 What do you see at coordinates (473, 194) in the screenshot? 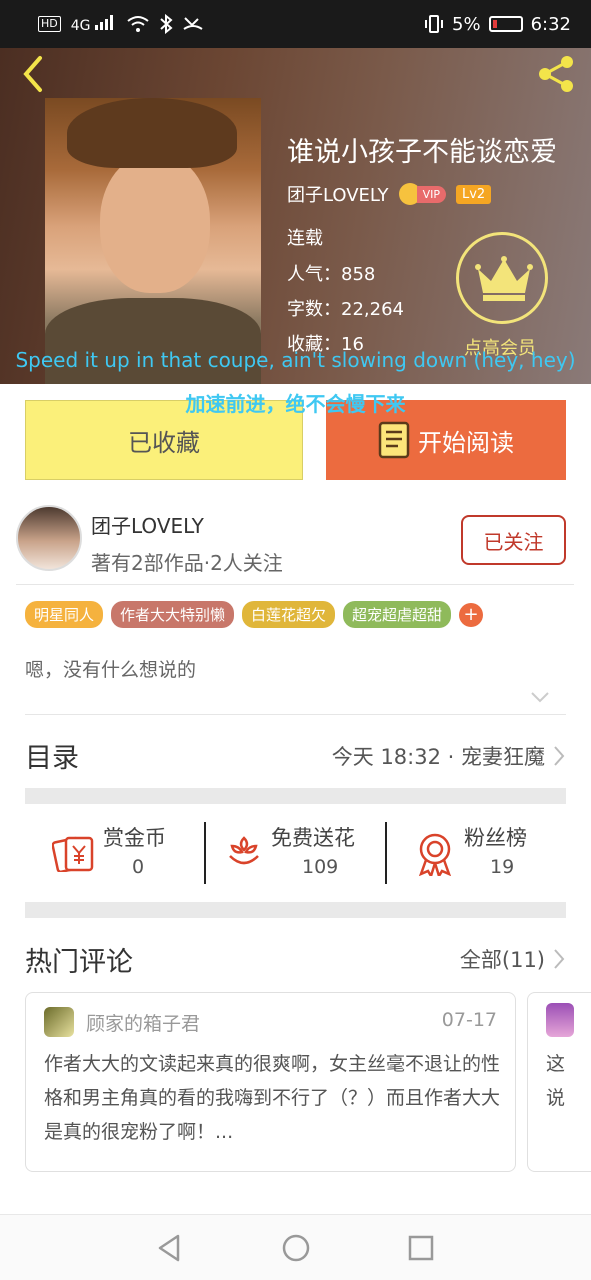
I see `level-badge: Lv2` at bounding box center [473, 194].